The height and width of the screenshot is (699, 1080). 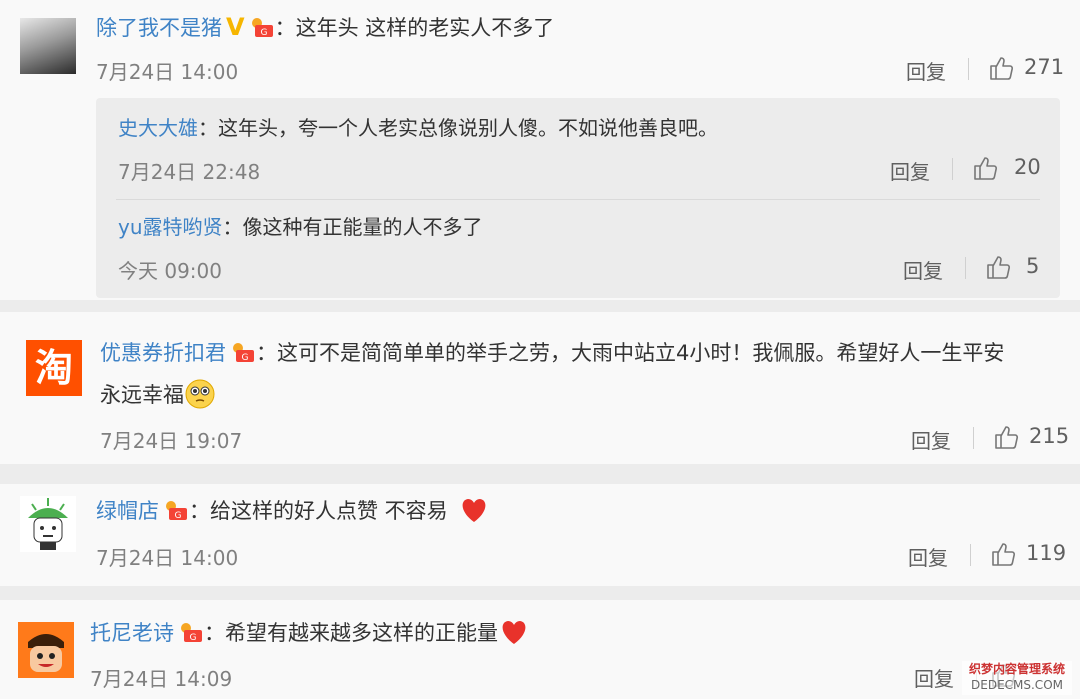 What do you see at coordinates (1046, 553) in the screenshot?
I see `like-count: 119` at bounding box center [1046, 553].